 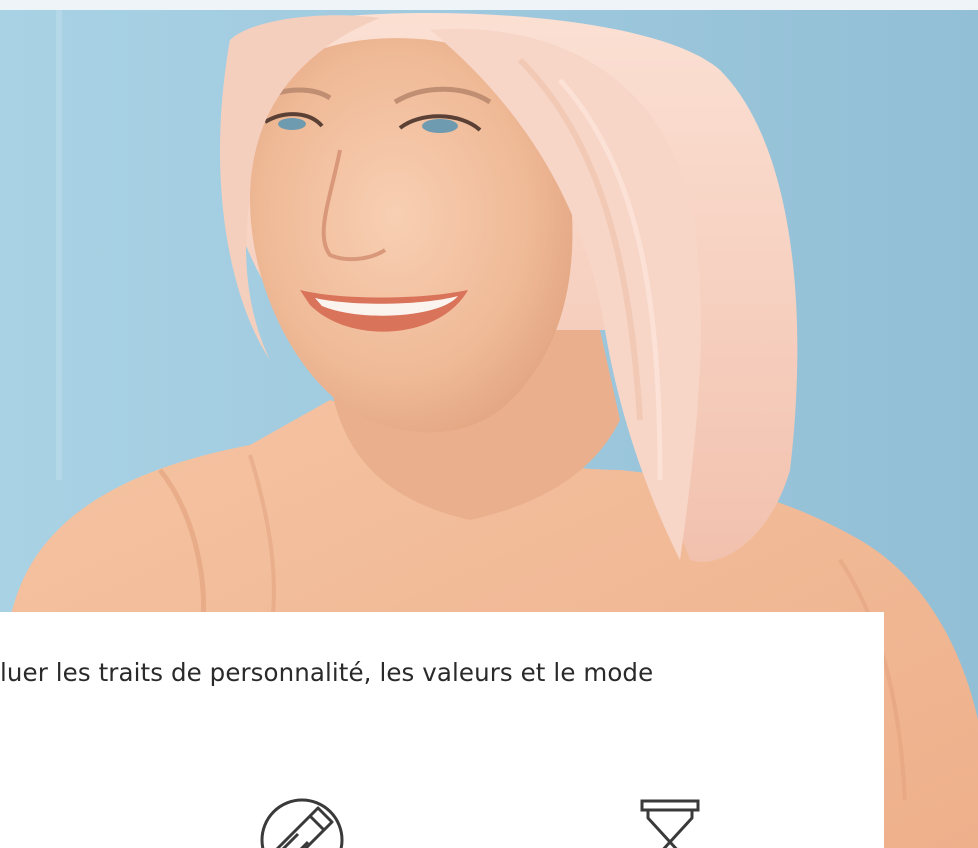 What do you see at coordinates (302, 823) in the screenshot?
I see `pen-nib-icon` at bounding box center [302, 823].